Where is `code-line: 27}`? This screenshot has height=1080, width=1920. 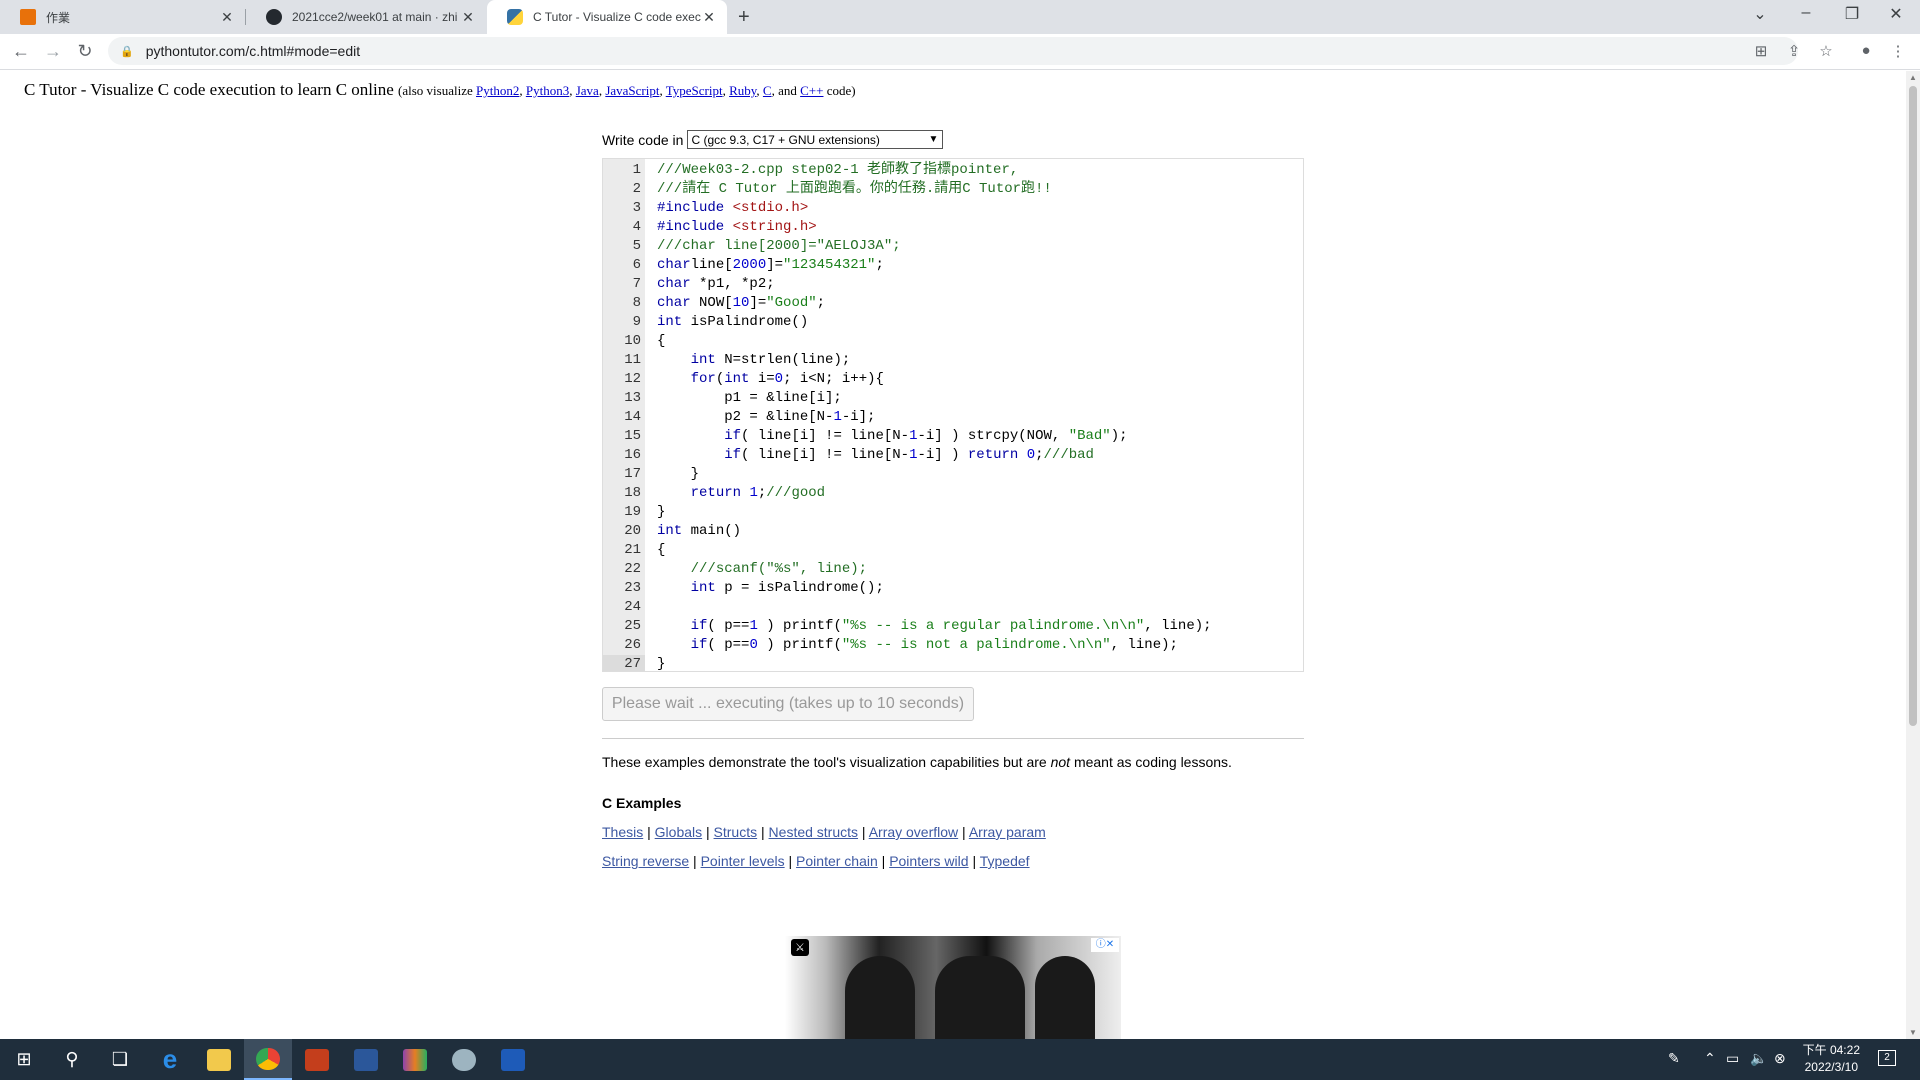 code-line: 27} is located at coordinates (953, 663).